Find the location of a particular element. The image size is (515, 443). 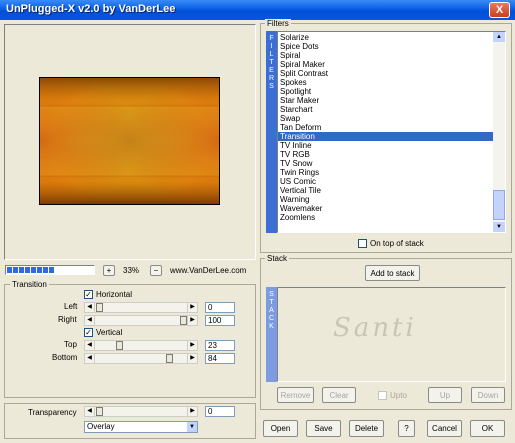

filter-list-item: US Comic is located at coordinates (385, 181).